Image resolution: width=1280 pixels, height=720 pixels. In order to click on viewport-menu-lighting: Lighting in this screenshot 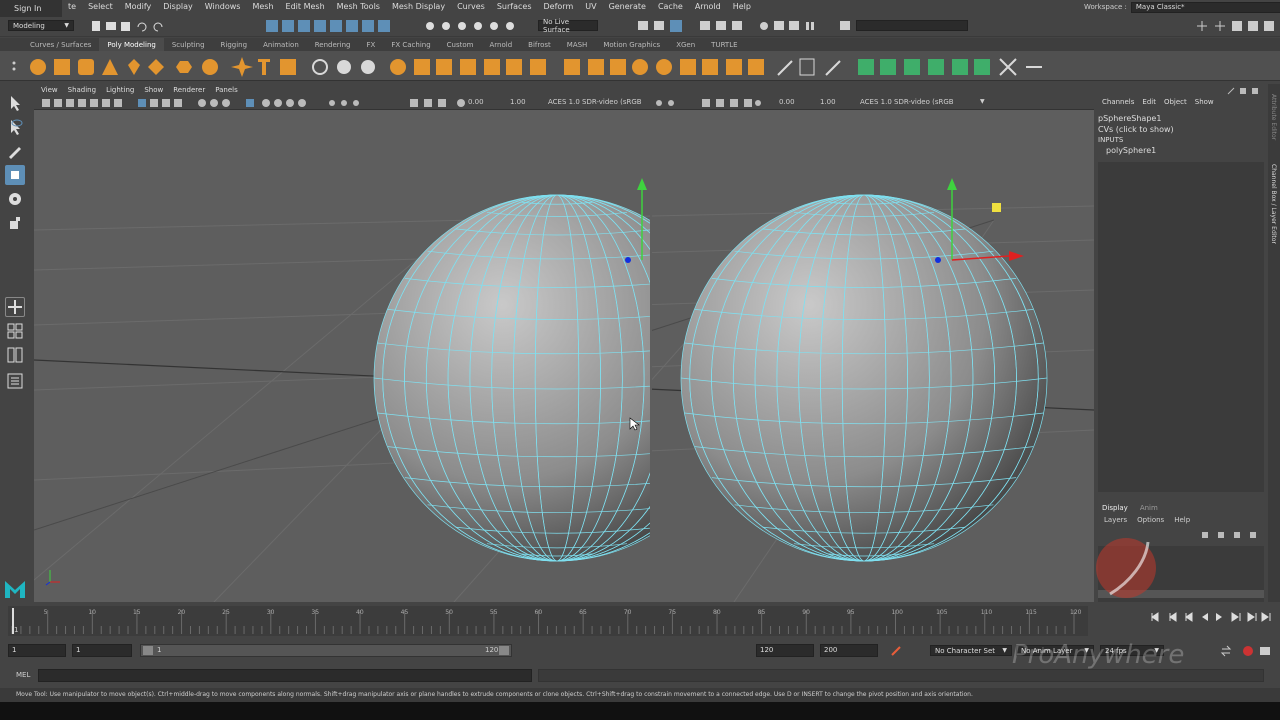, I will do `click(120, 90)`.